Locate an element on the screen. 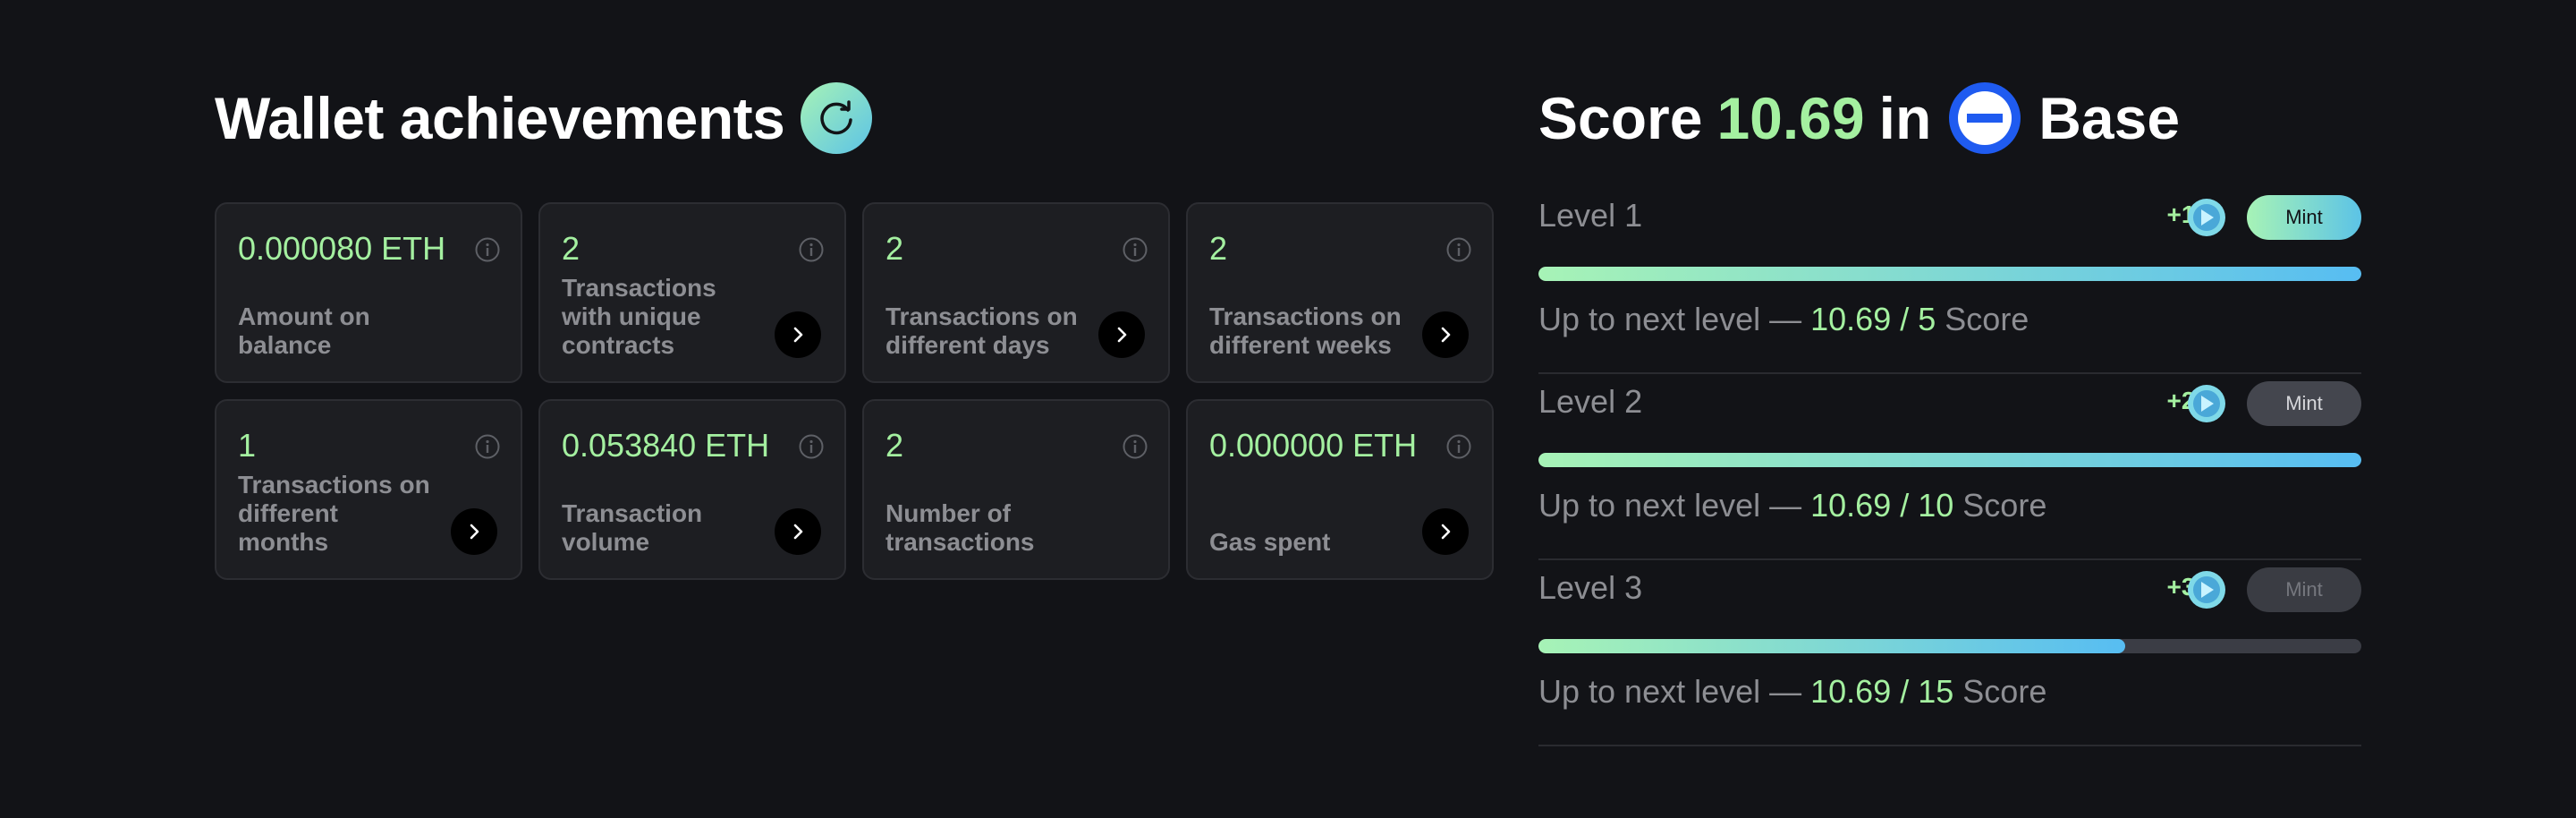 The image size is (2576, 818). base-logo-icon is located at coordinates (1985, 118).